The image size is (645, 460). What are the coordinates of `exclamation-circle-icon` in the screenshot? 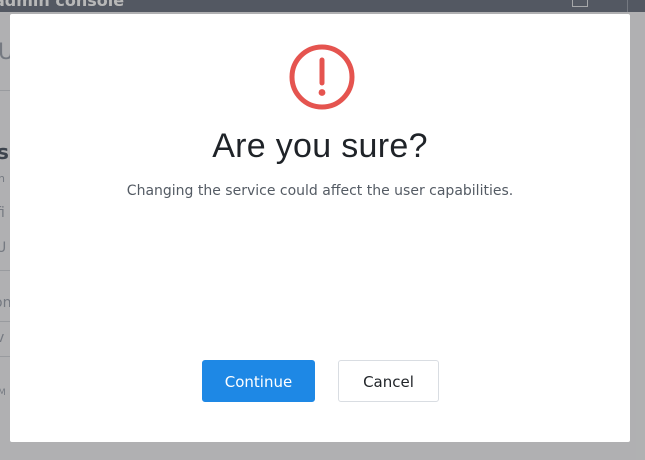 It's located at (322, 77).